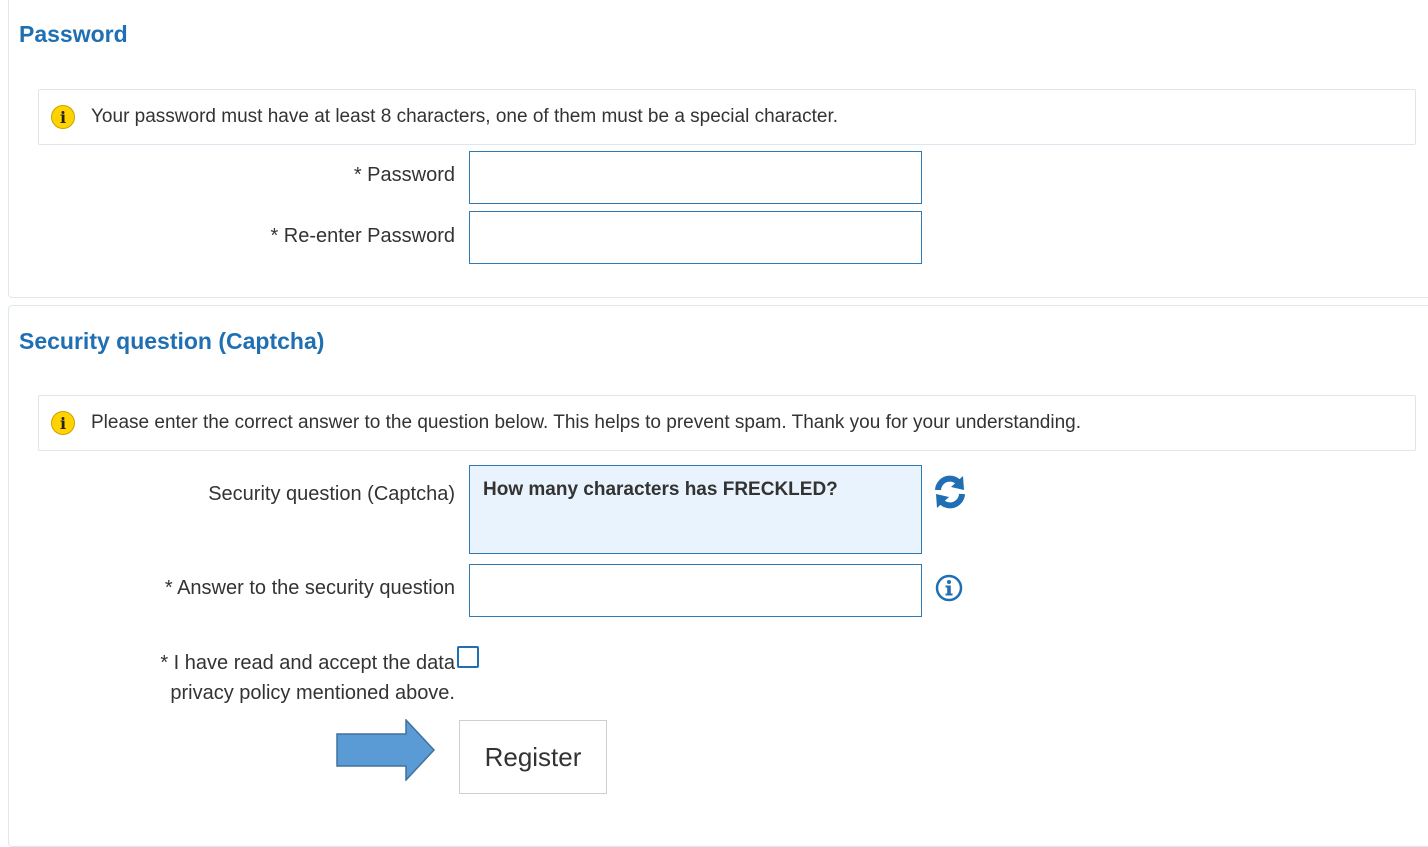 The image size is (1428, 847). I want to click on reenter-password-label: * Re-enter Password, so click(362, 236).